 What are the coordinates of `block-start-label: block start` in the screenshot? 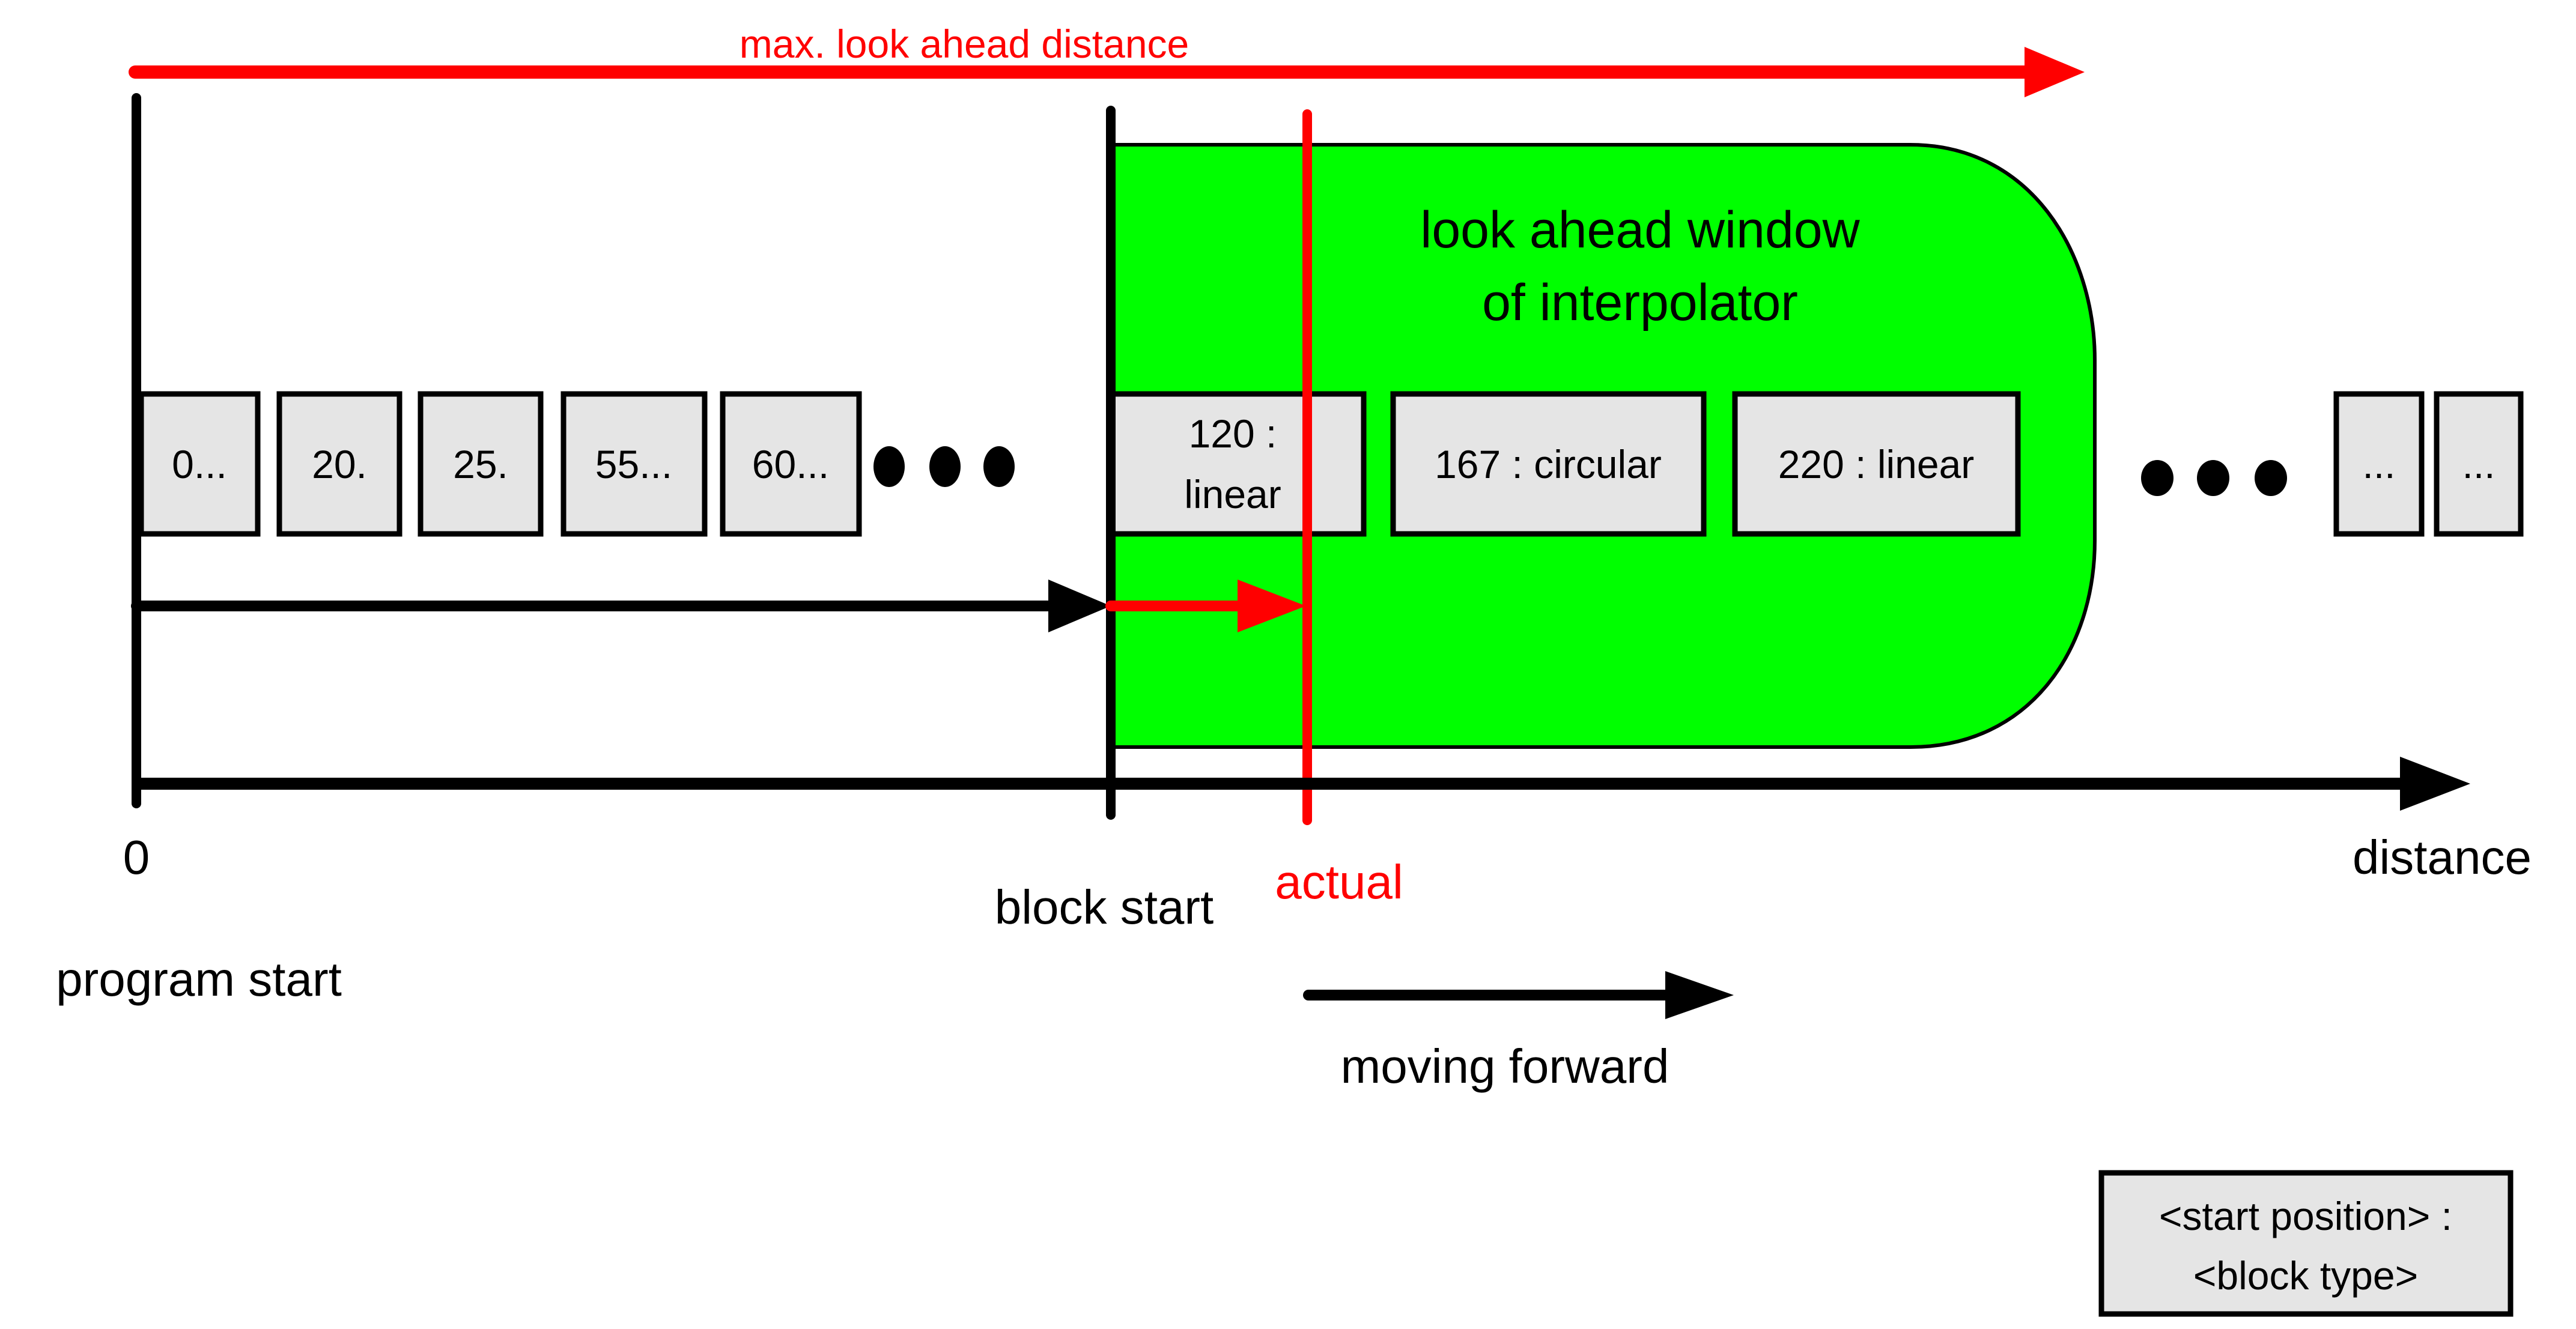 It's located at (1104, 907).